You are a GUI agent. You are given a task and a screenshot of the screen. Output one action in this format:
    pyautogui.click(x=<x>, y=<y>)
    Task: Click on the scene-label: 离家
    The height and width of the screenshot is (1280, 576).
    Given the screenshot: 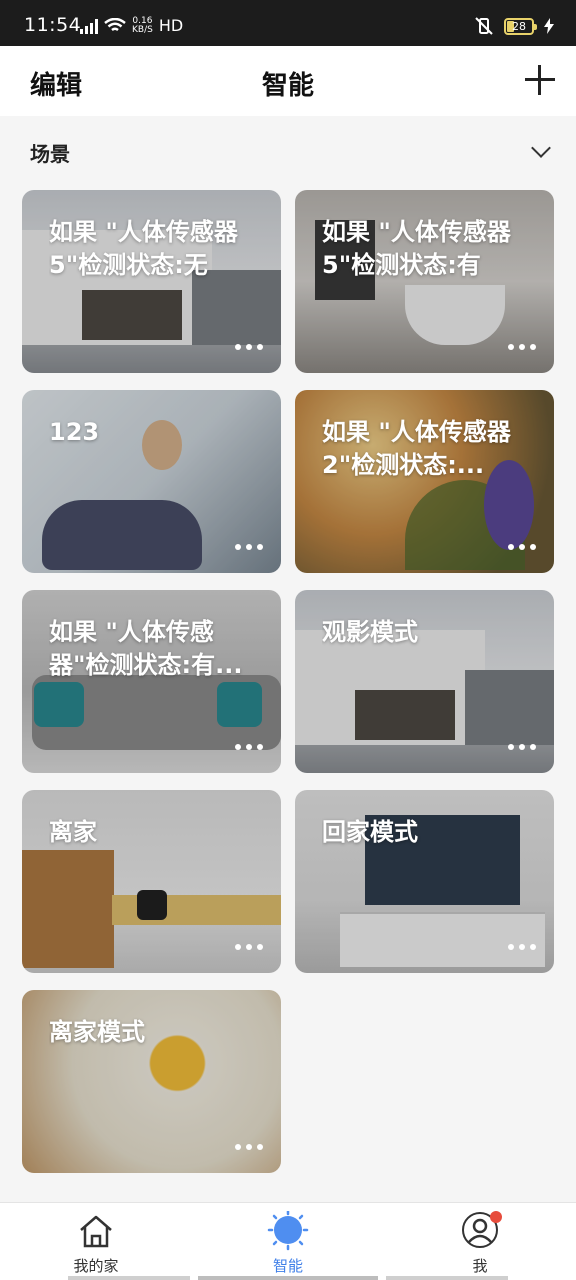 What is the action you would take?
    pyautogui.click(x=73, y=832)
    